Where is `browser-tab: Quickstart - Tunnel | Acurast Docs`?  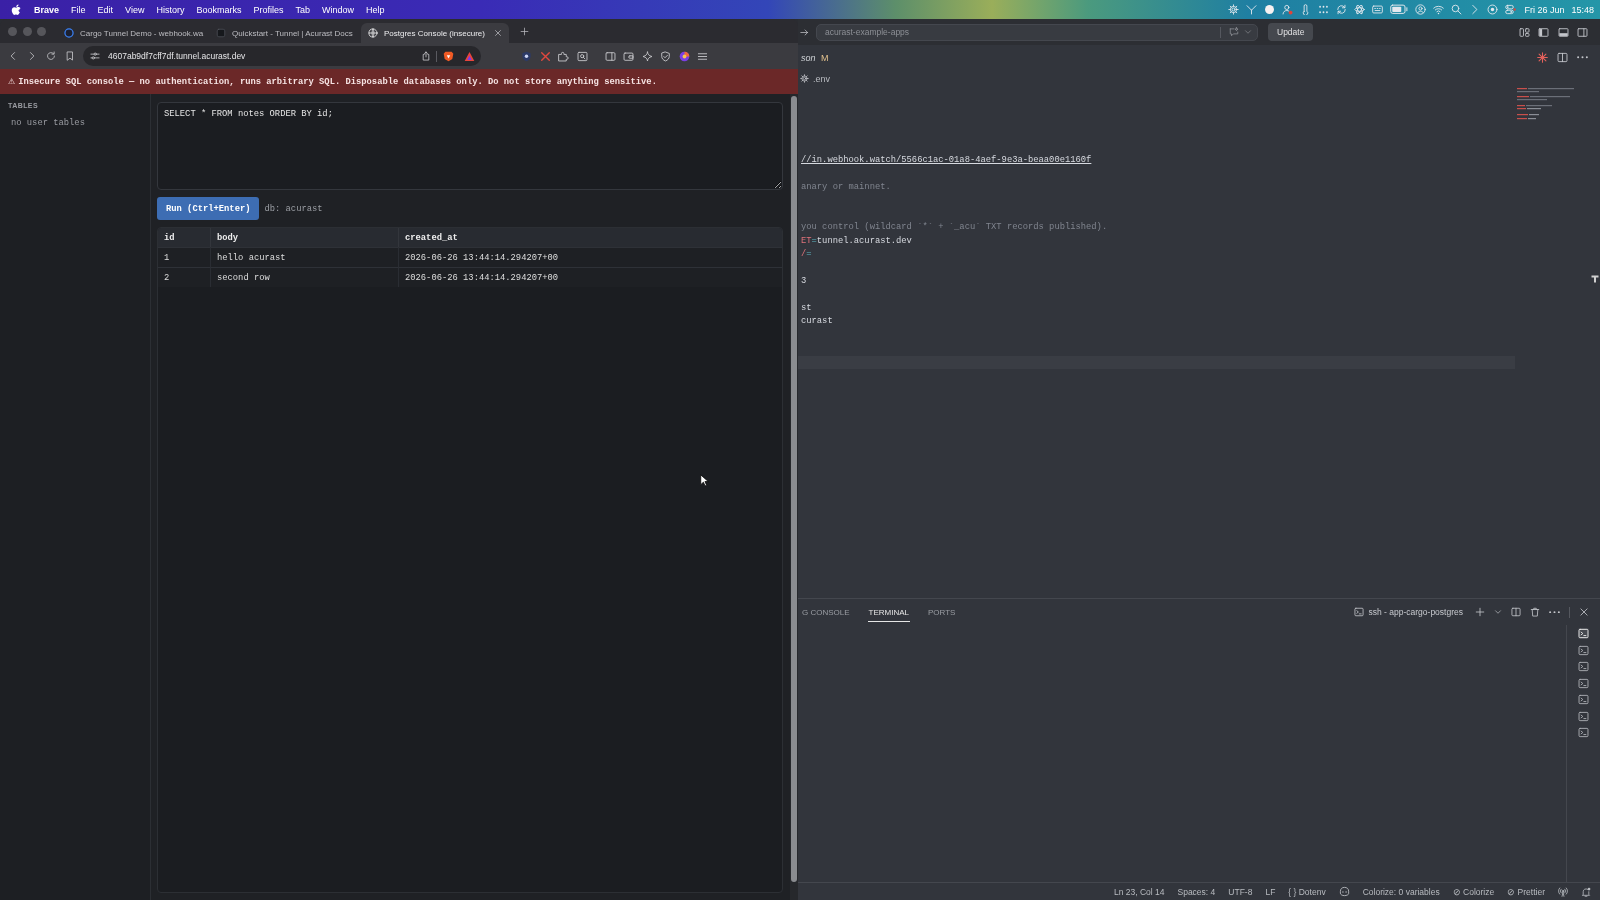
browser-tab: Quickstart - Tunnel | Acurast Docs is located at coordinates (283, 33).